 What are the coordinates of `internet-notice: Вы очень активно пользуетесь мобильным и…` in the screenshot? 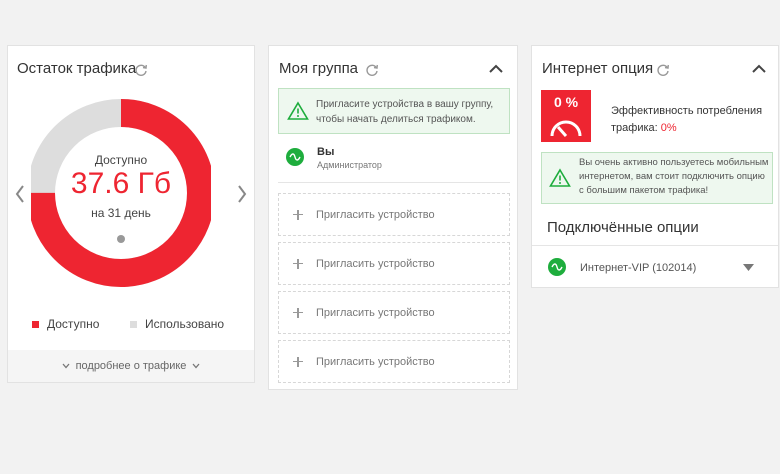 It's located at (657, 178).